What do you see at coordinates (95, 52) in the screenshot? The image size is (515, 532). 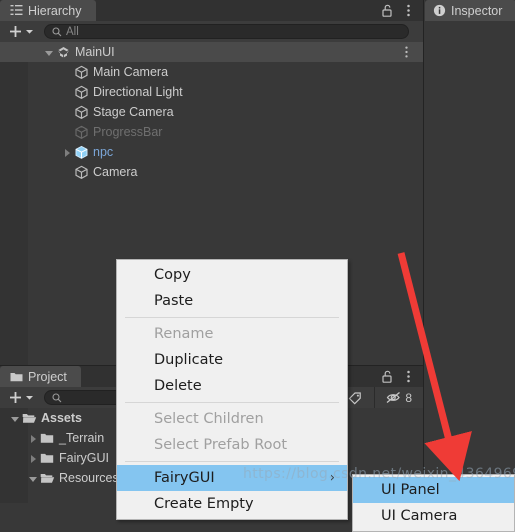 I see `hierarchy-item-label: MainUI` at bounding box center [95, 52].